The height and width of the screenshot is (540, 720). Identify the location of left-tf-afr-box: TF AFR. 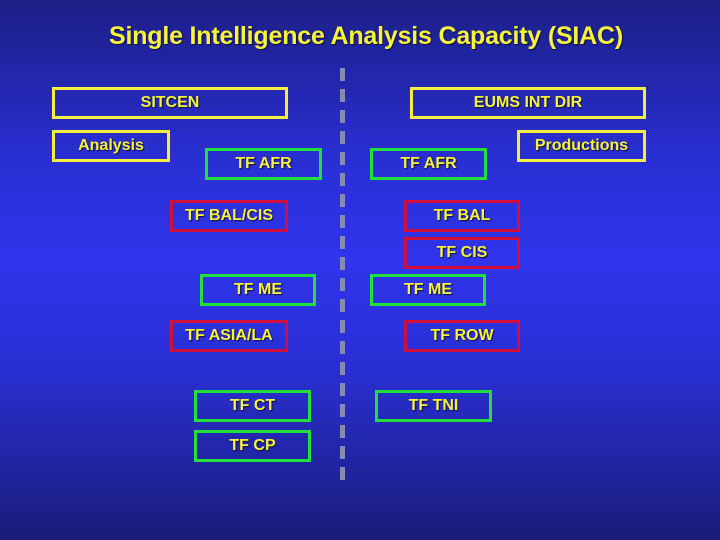
(263, 164).